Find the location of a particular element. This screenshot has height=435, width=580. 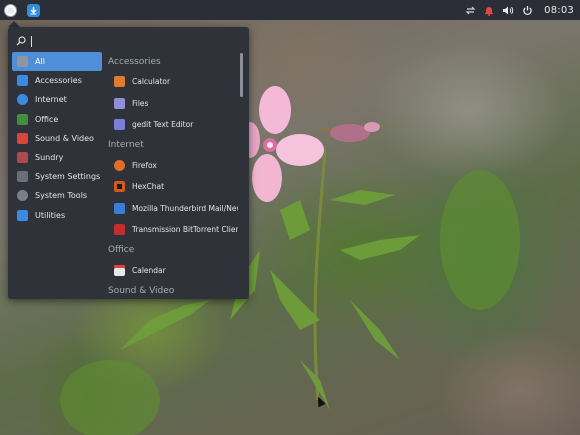

notification-bell-icon is located at coordinates (489, 10).